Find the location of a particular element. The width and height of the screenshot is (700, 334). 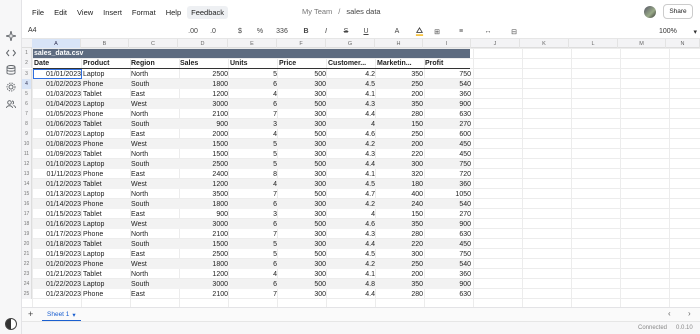

table-cell: 2400 is located at coordinates (204, 174).